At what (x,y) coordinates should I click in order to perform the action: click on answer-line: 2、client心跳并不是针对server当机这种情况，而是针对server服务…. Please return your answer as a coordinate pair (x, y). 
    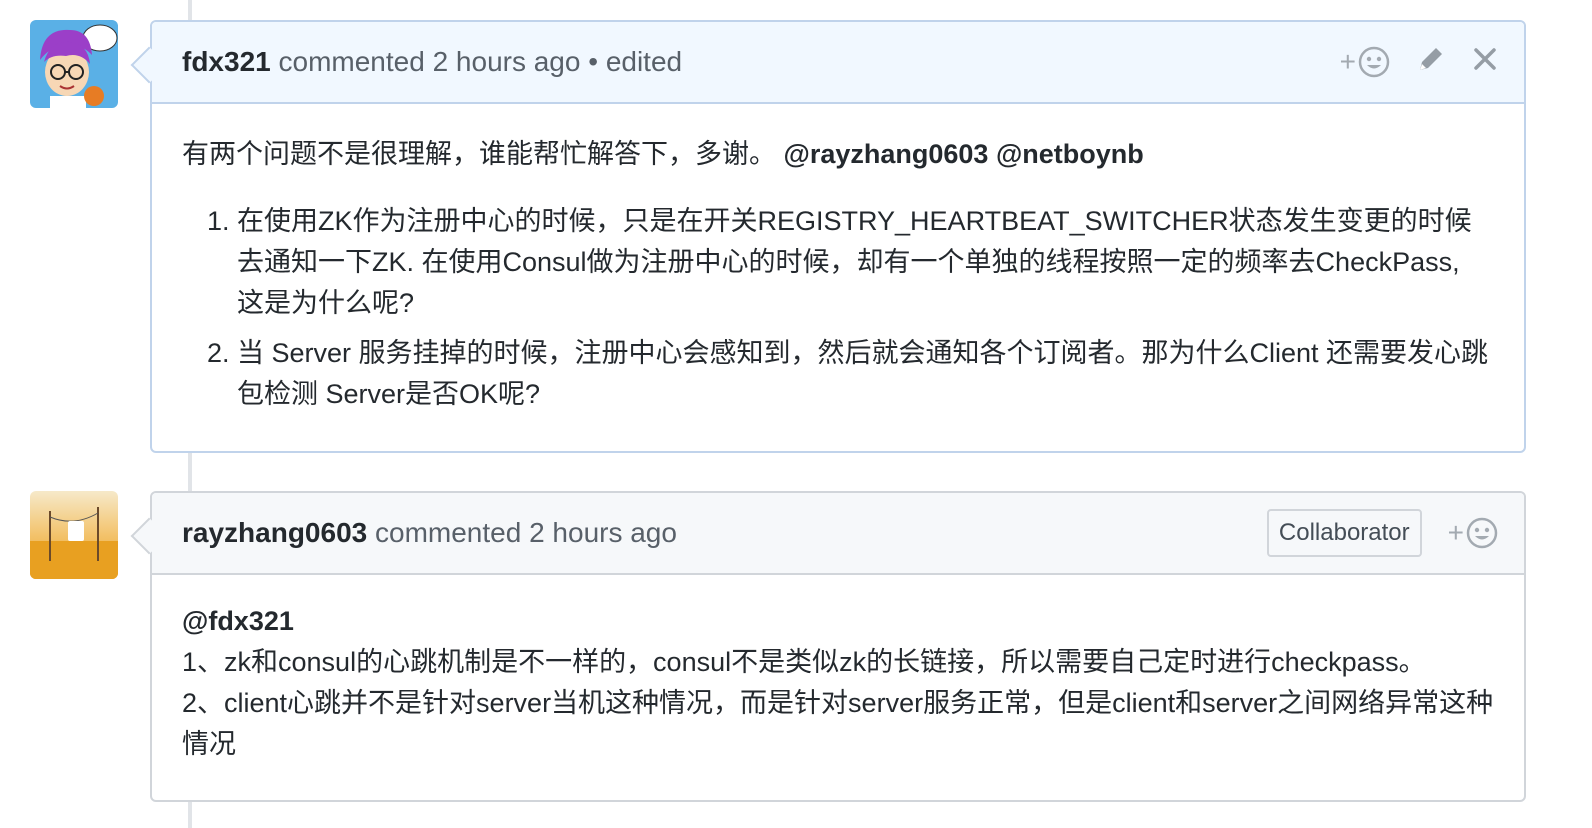
    Looking at the image, I should click on (838, 723).